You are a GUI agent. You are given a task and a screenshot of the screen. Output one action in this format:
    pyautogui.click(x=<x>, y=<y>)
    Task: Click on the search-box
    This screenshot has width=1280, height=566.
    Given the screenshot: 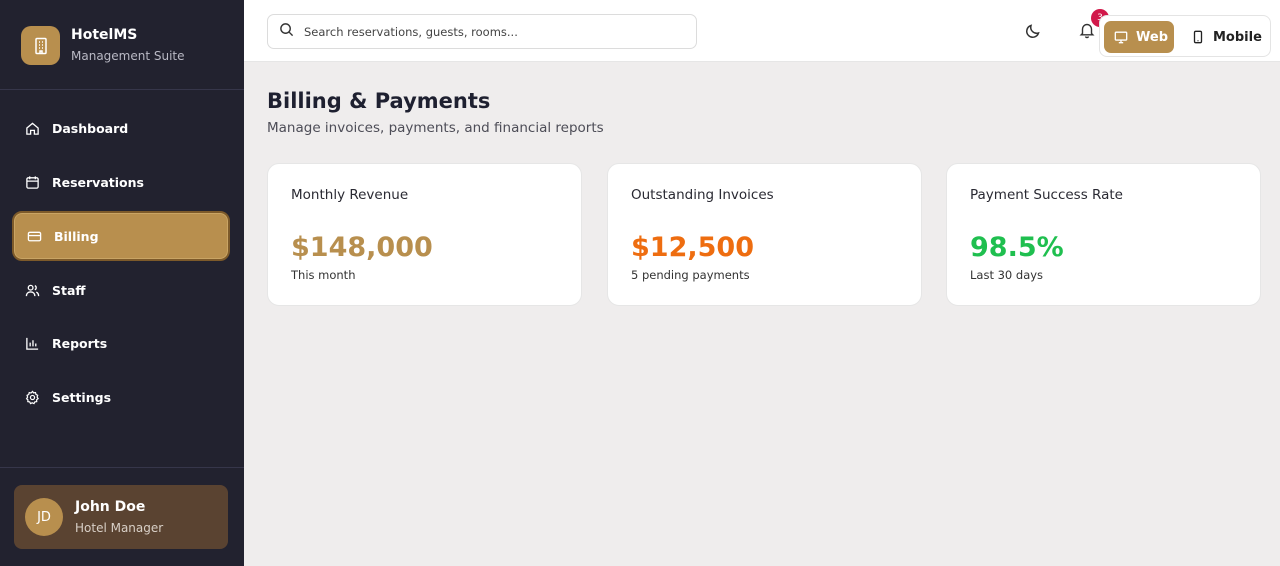 What is the action you would take?
    pyautogui.click(x=482, y=31)
    